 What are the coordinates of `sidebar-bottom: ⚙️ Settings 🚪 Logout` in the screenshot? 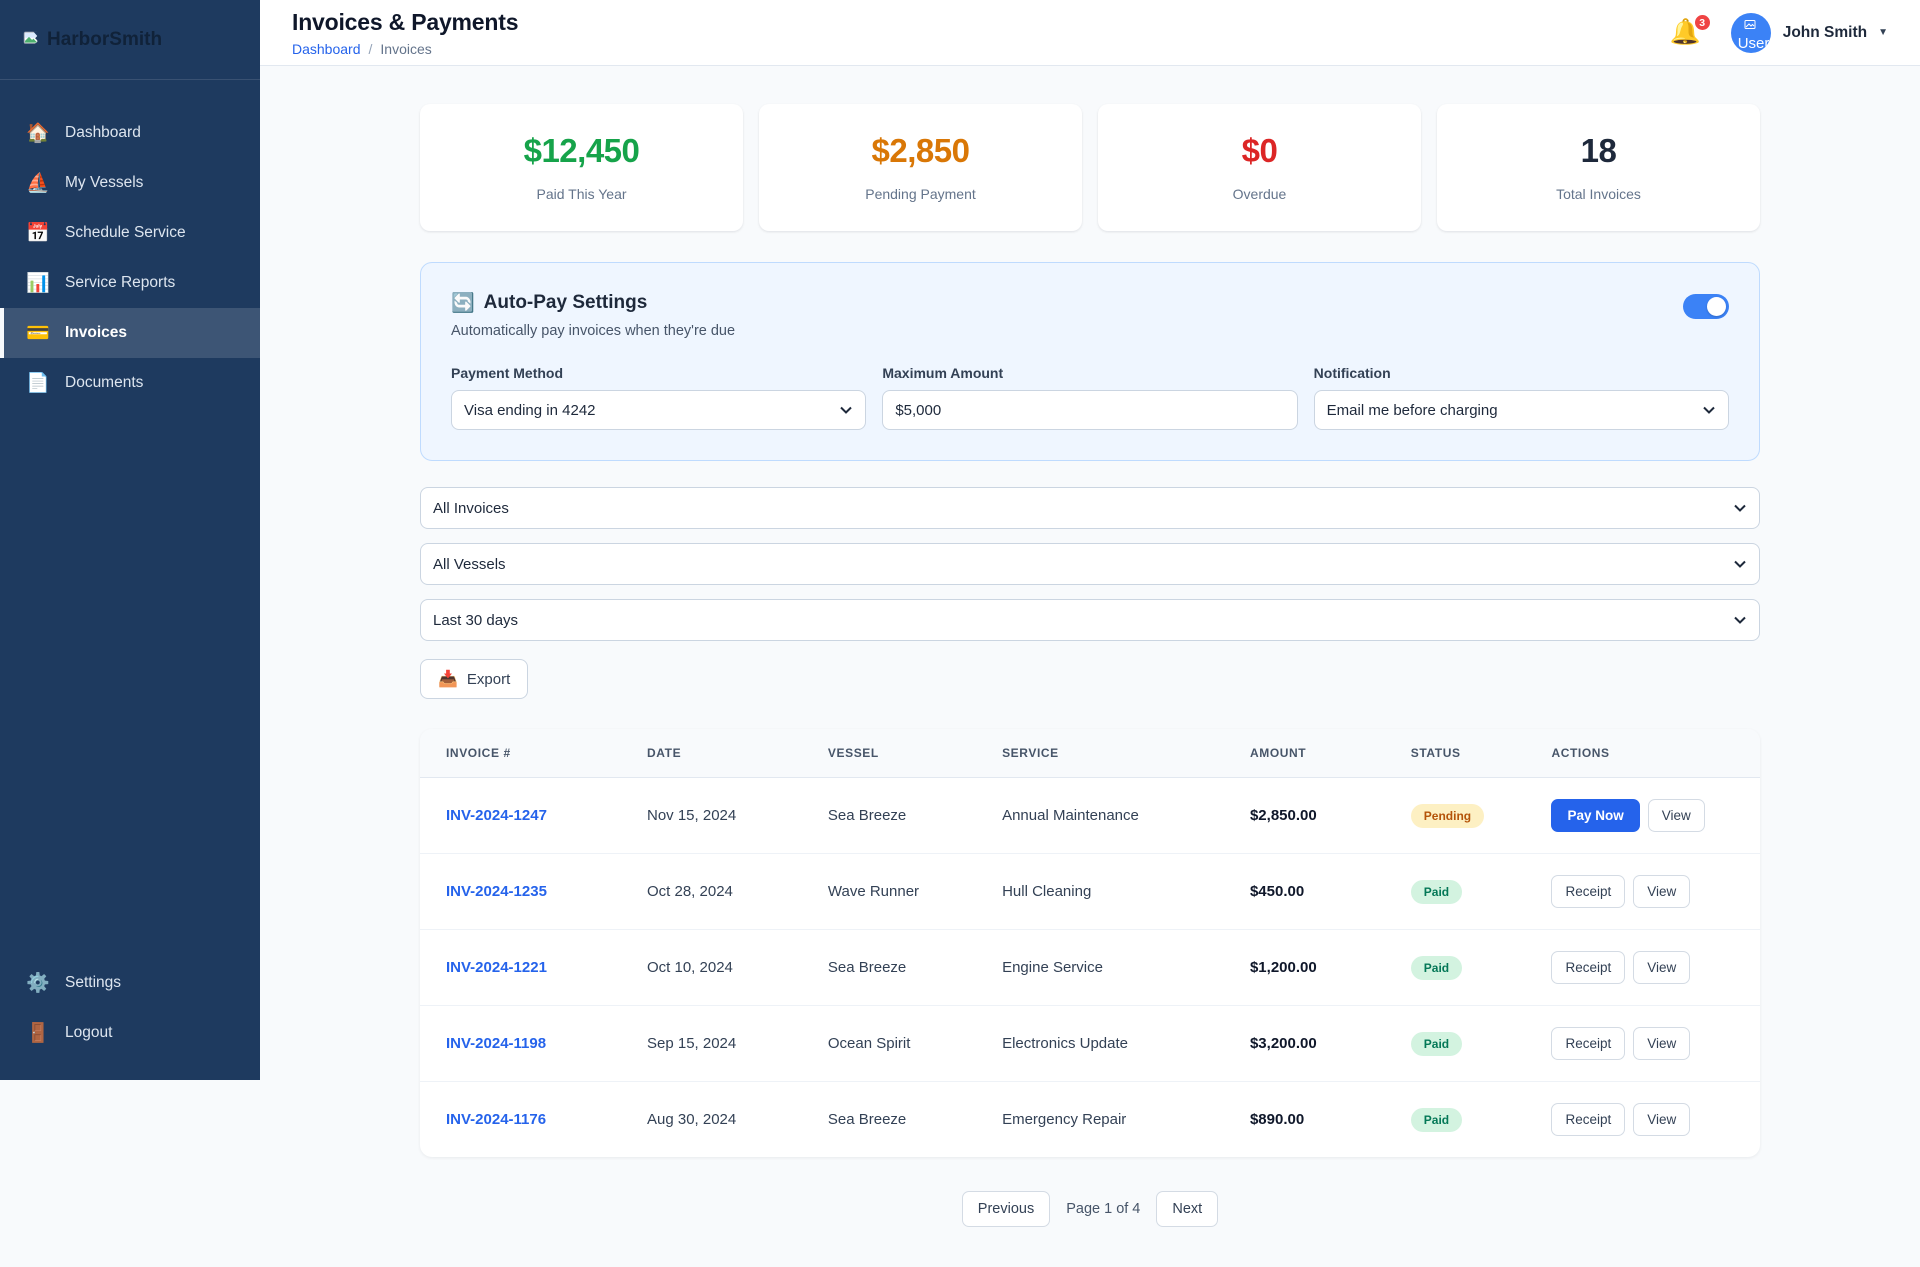 It's located at (130, 1019).